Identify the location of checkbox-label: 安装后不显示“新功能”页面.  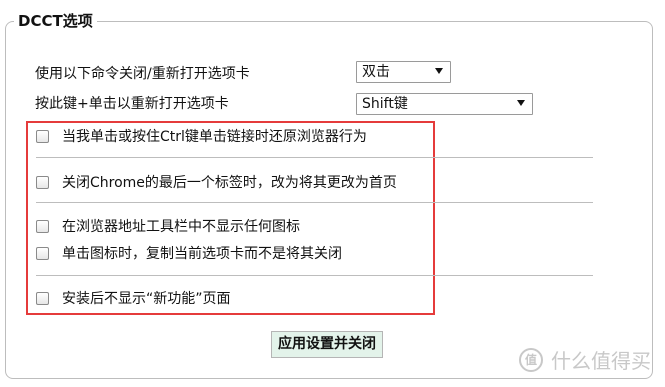
(146, 299).